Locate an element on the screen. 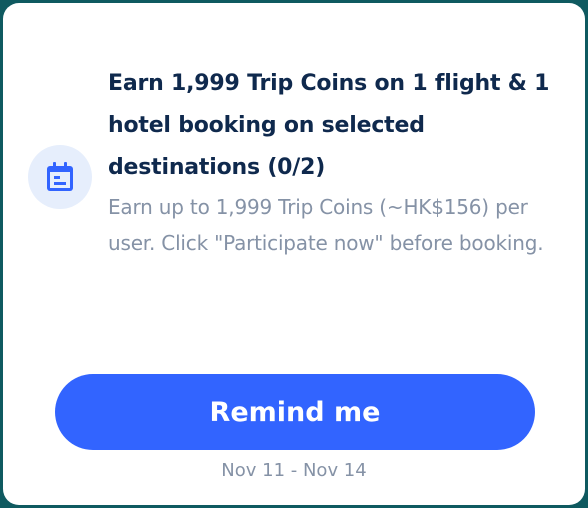 The height and width of the screenshot is (508, 588). promo-date-range: Nov 11 - Nov 14 is located at coordinates (294, 470).